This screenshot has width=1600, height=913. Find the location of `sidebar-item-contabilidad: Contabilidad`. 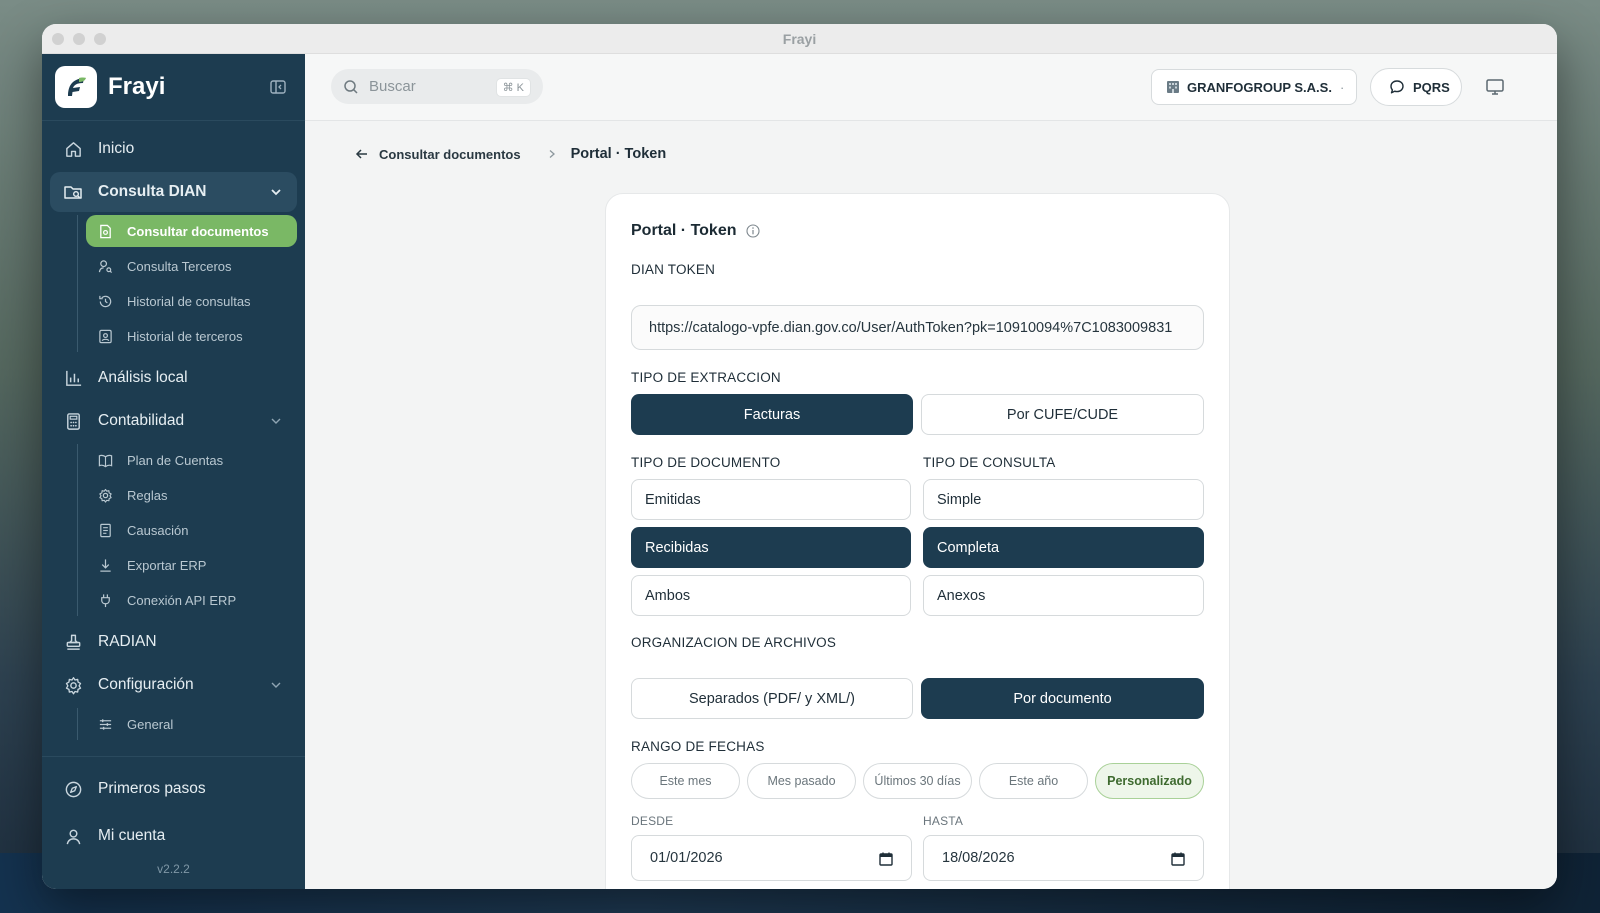

sidebar-item-contabilidad: Contabilidad is located at coordinates (173, 421).